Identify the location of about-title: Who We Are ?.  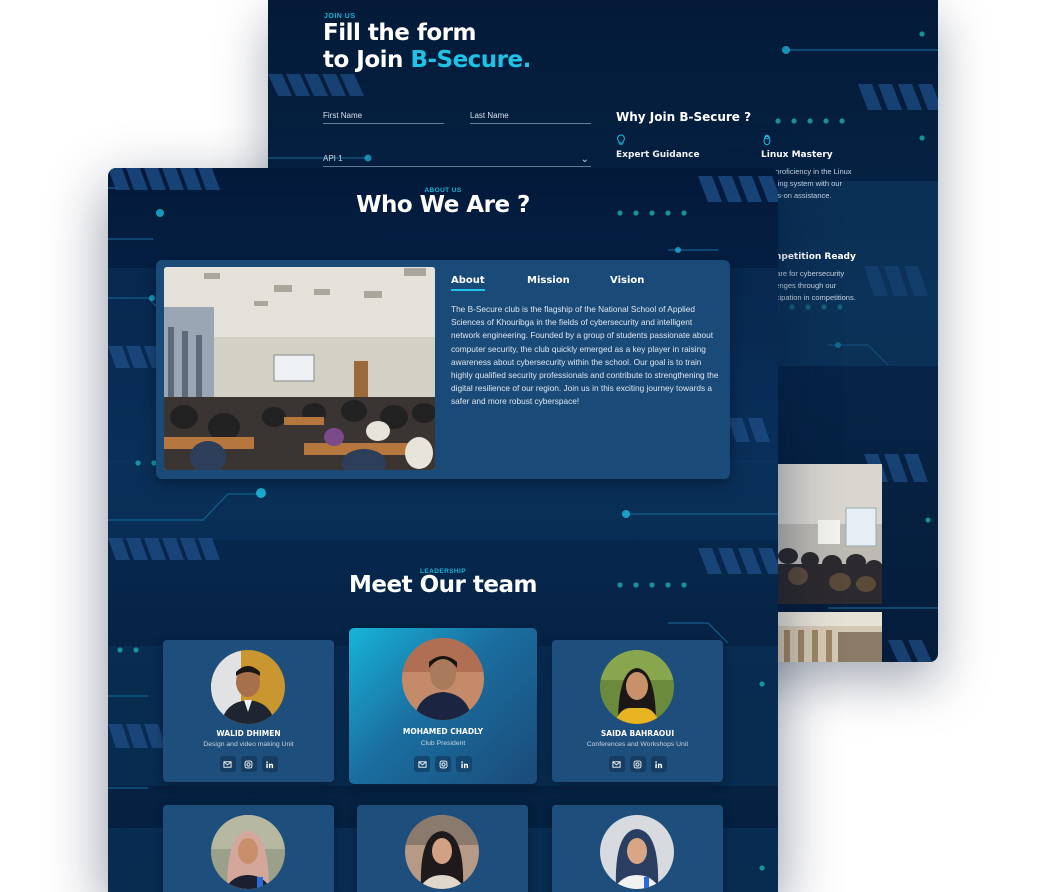
(443, 205).